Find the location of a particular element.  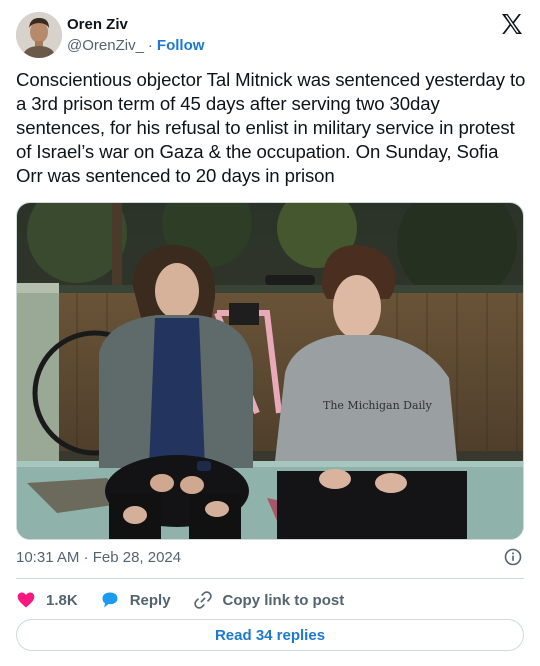

reply-label: Reply is located at coordinates (150, 600).